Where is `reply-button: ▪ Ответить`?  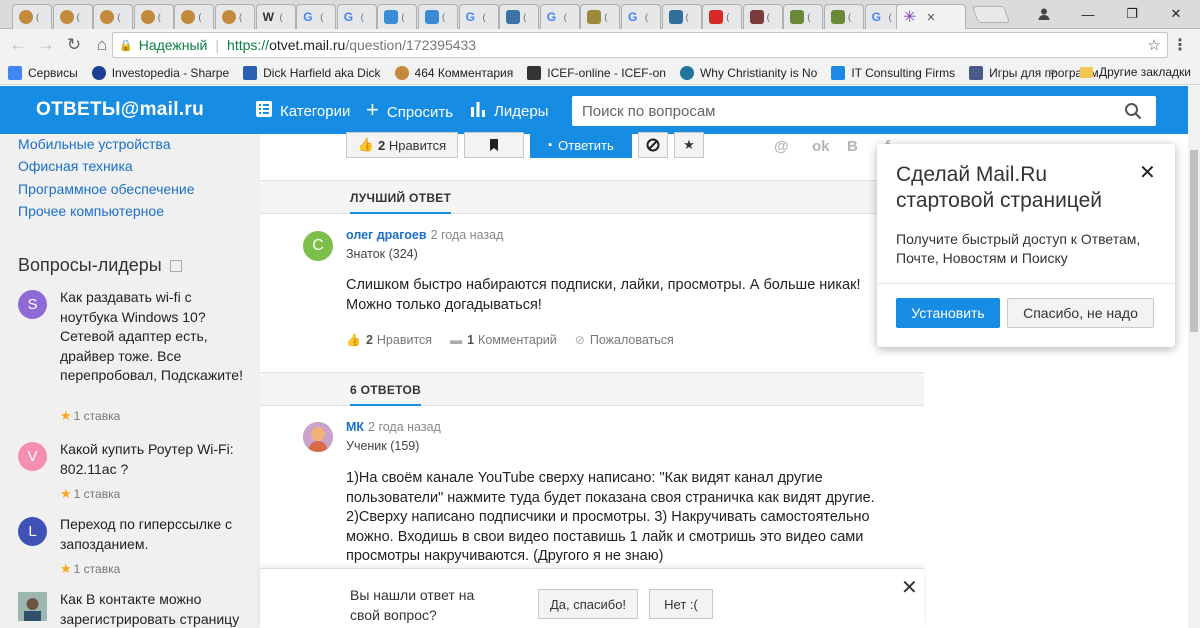
reply-button: ▪ Ответить is located at coordinates (581, 145).